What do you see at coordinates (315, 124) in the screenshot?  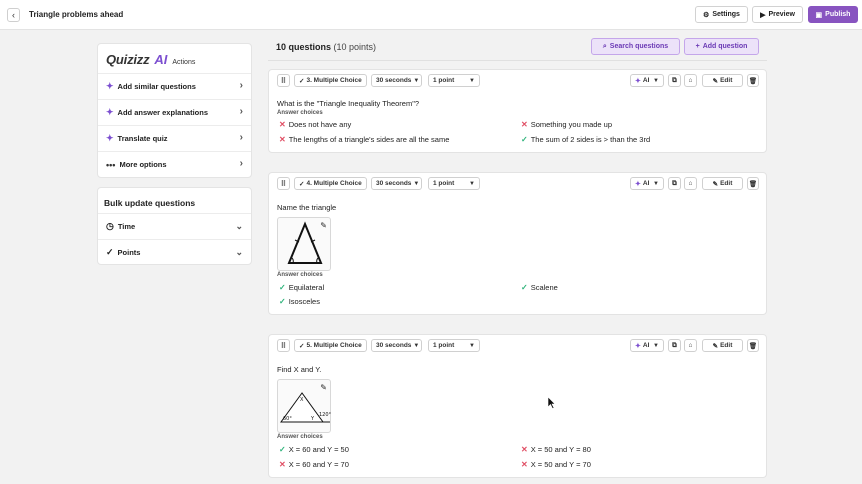 I see `answer-choice: ✕ Does not have any` at bounding box center [315, 124].